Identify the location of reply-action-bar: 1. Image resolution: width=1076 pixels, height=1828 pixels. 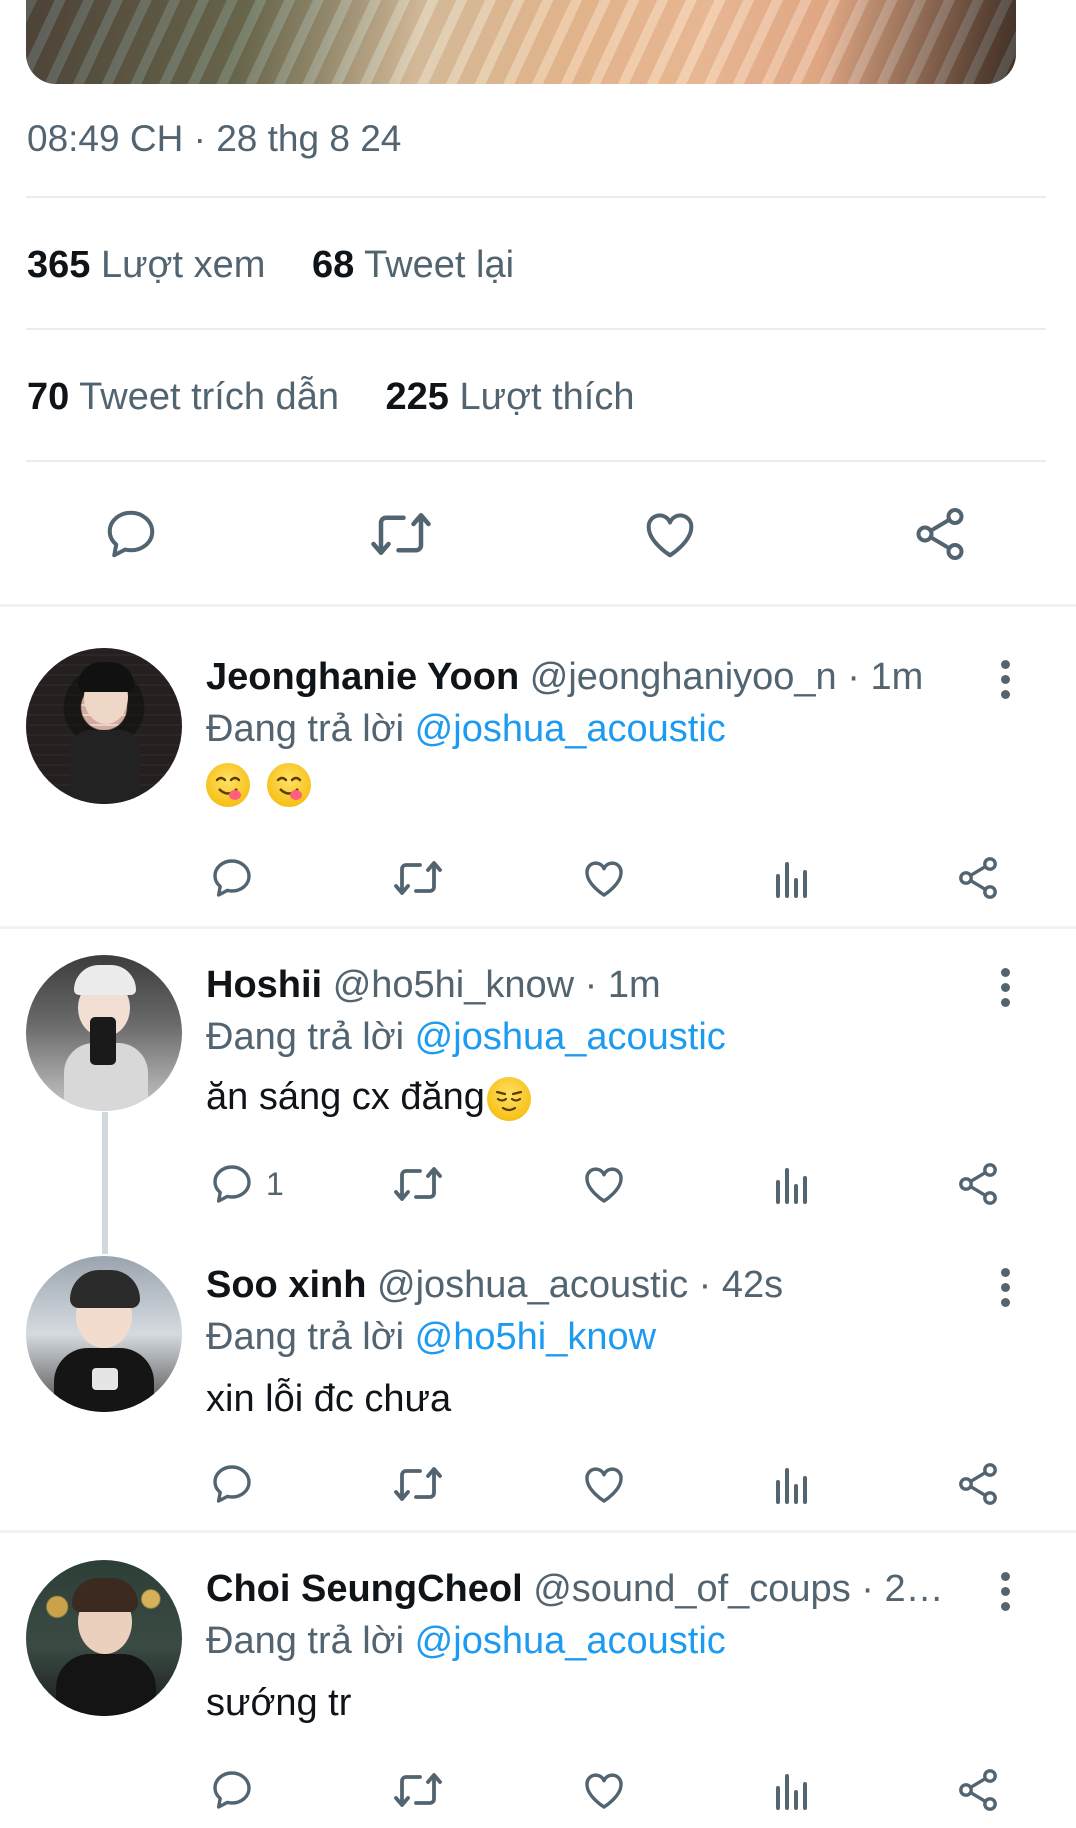
(538, 1188).